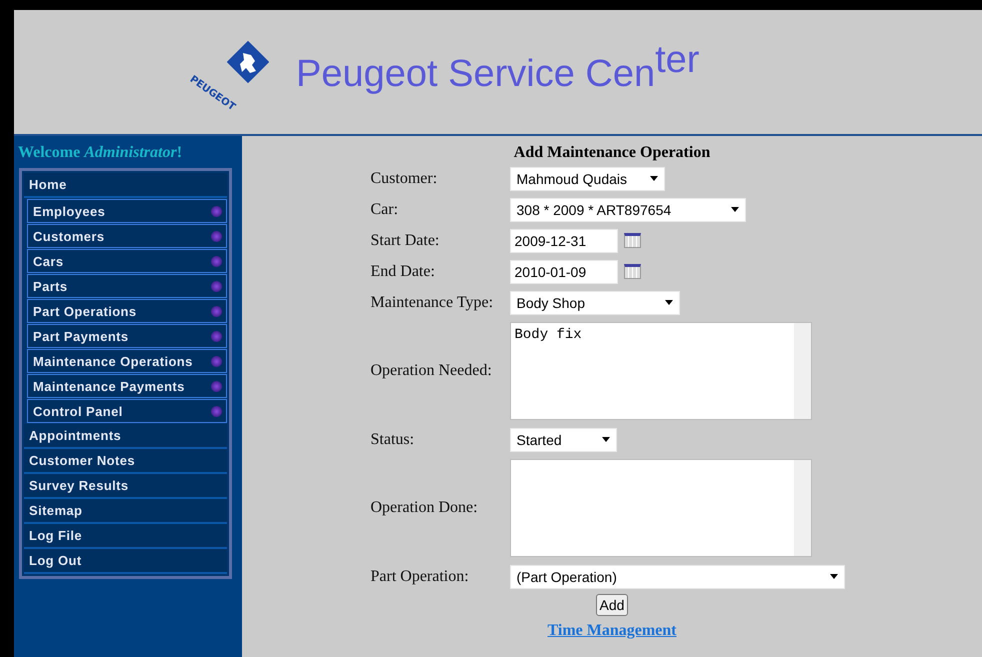  Describe the element at coordinates (127, 311) in the screenshot. I see `menu-item: Part Operations` at that location.